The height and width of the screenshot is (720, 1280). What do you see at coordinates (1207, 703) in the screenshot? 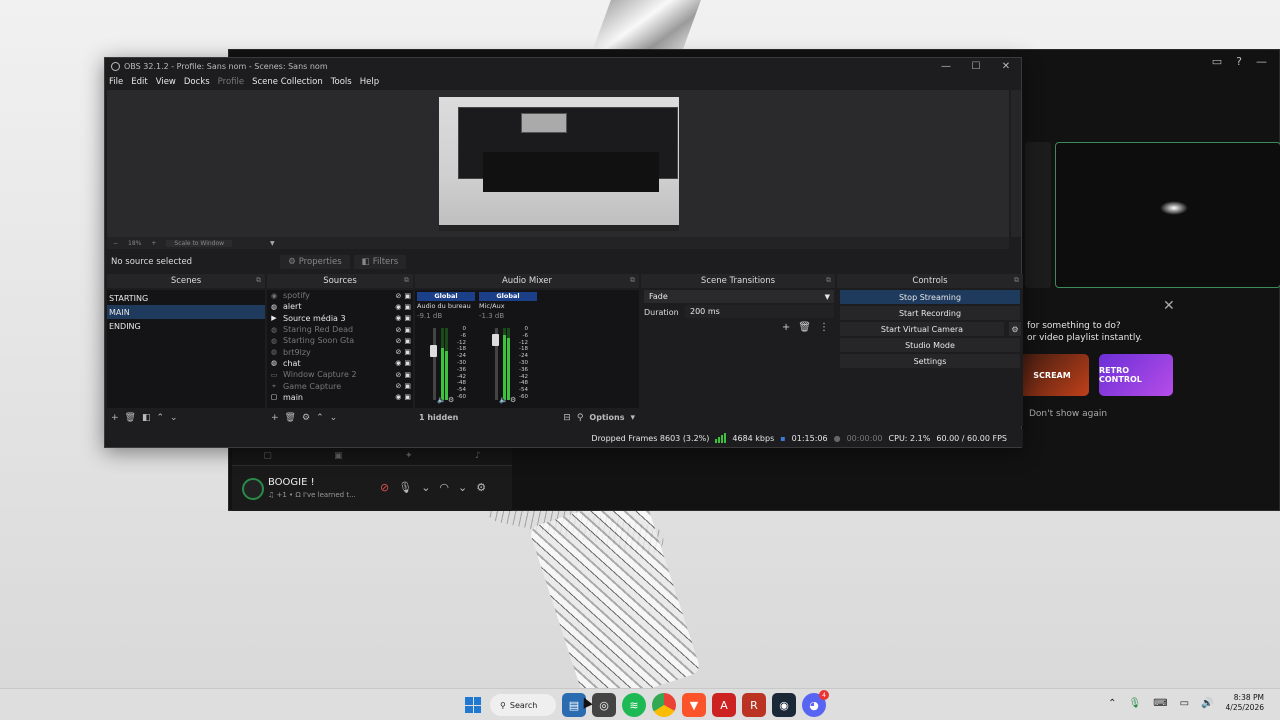
I see `volume-icon: 🔊` at bounding box center [1207, 703].